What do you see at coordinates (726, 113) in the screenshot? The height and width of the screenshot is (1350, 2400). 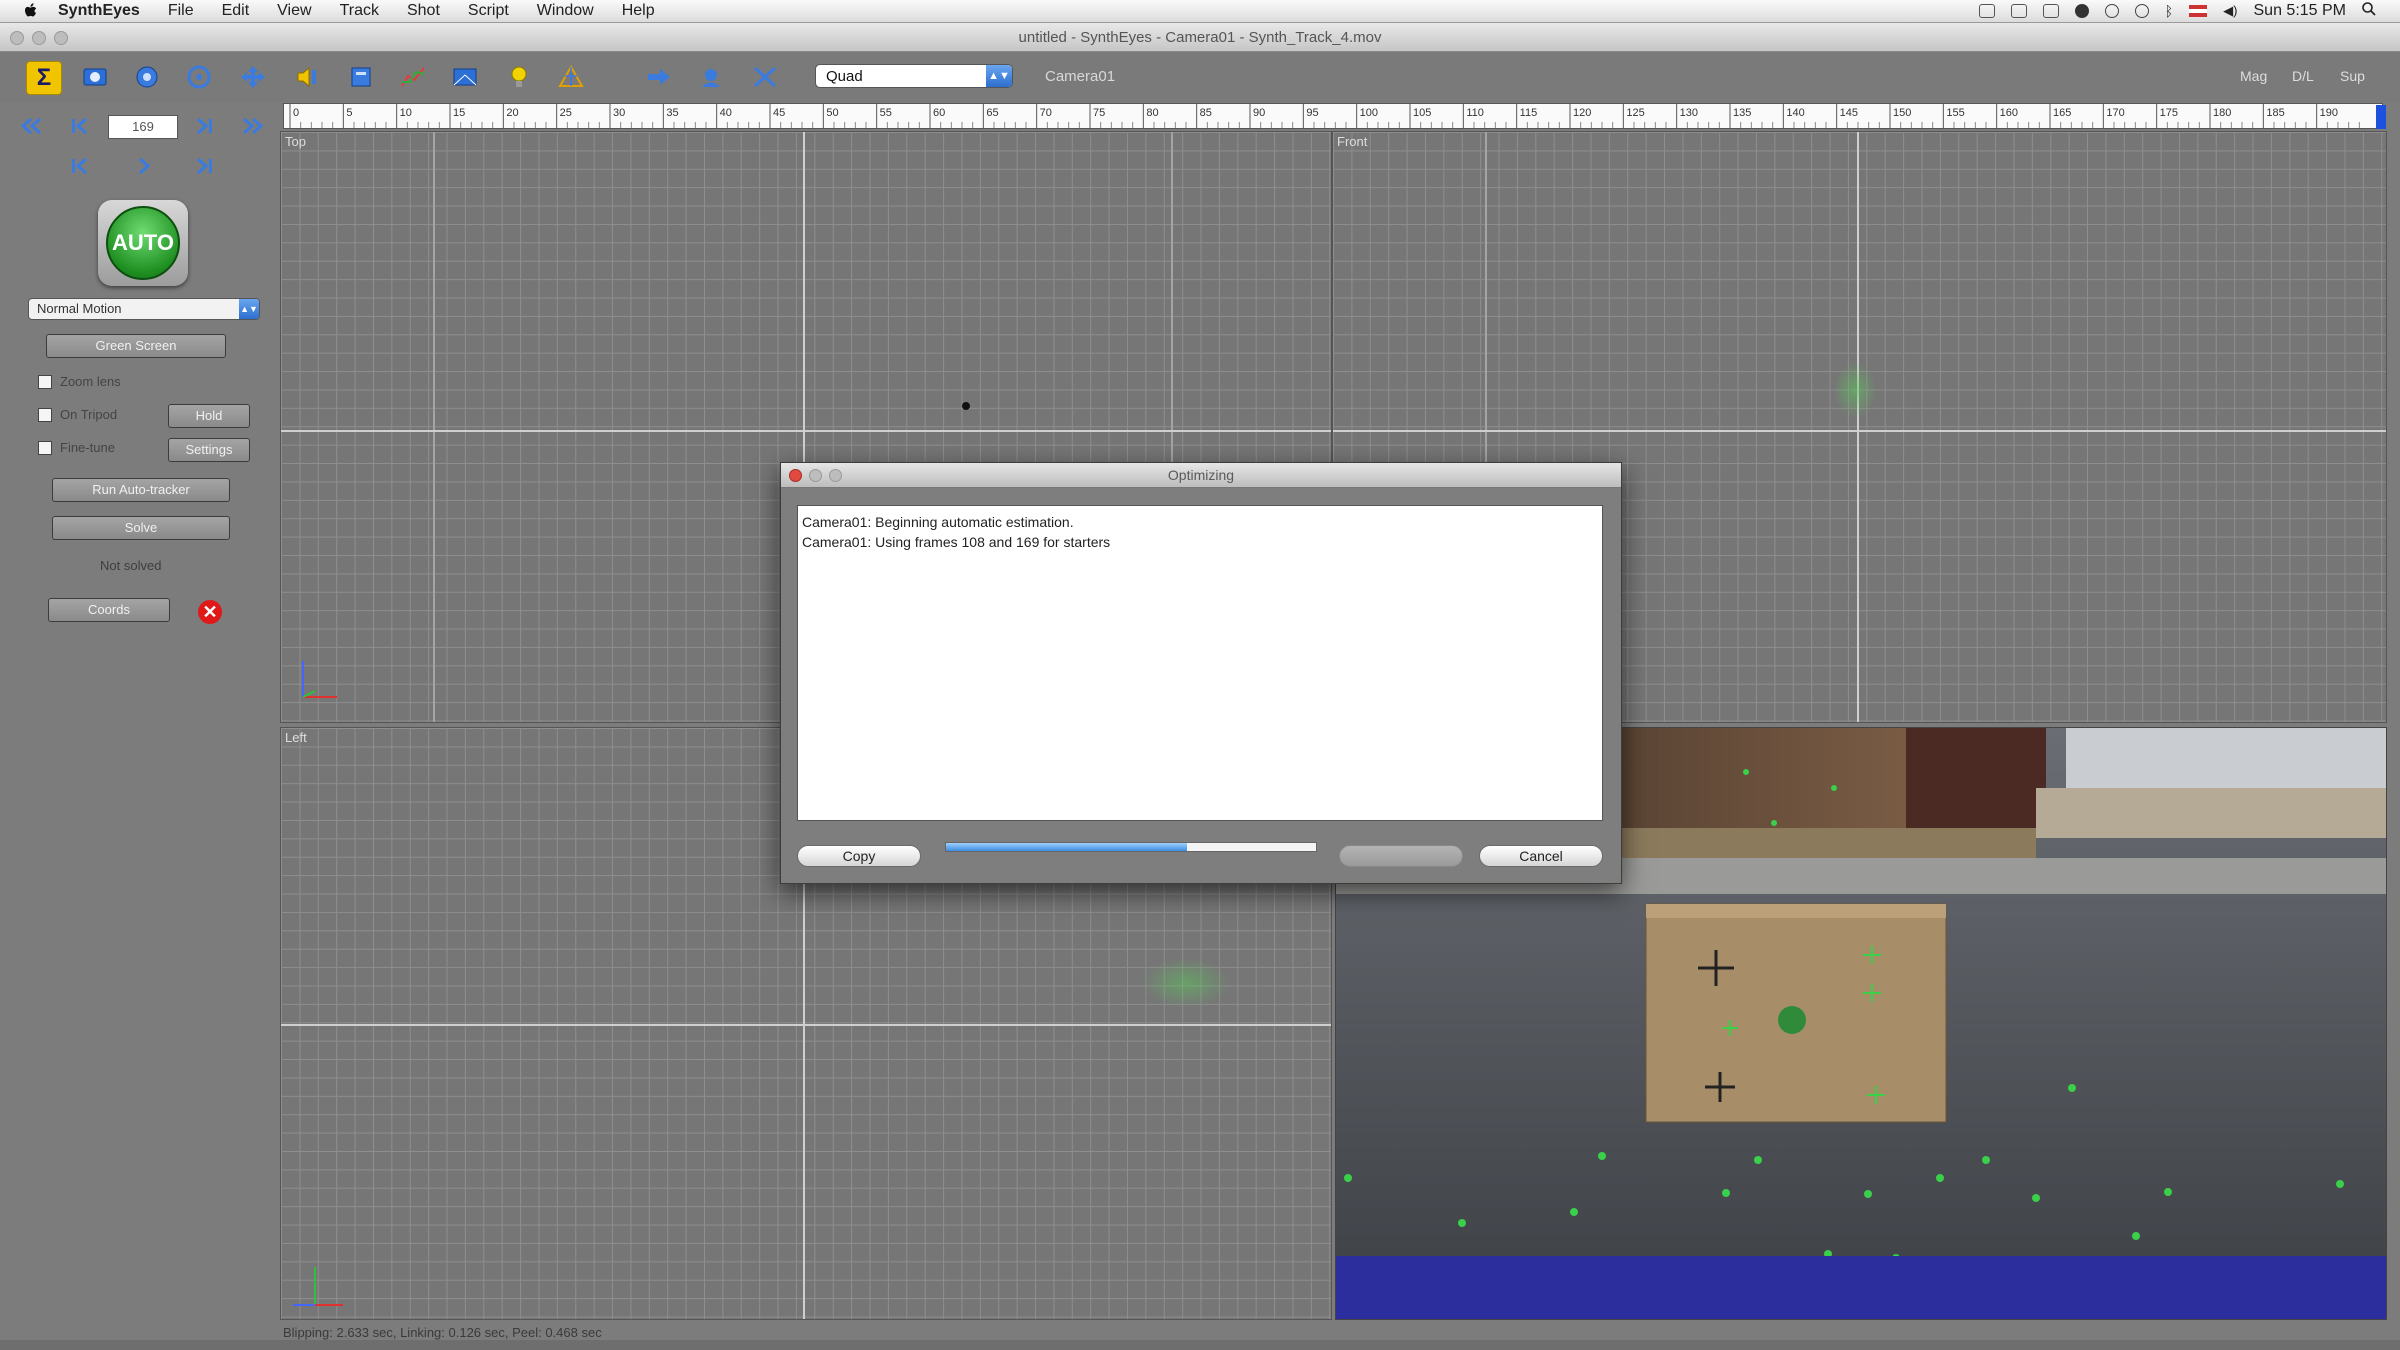 I see `timeline-tick-label: 40` at bounding box center [726, 113].